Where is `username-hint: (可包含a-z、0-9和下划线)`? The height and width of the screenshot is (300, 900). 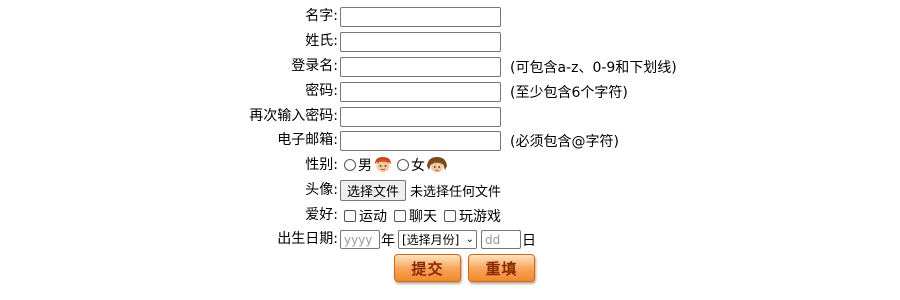
username-hint: (可包含a-z、0-9和下划线) is located at coordinates (593, 67).